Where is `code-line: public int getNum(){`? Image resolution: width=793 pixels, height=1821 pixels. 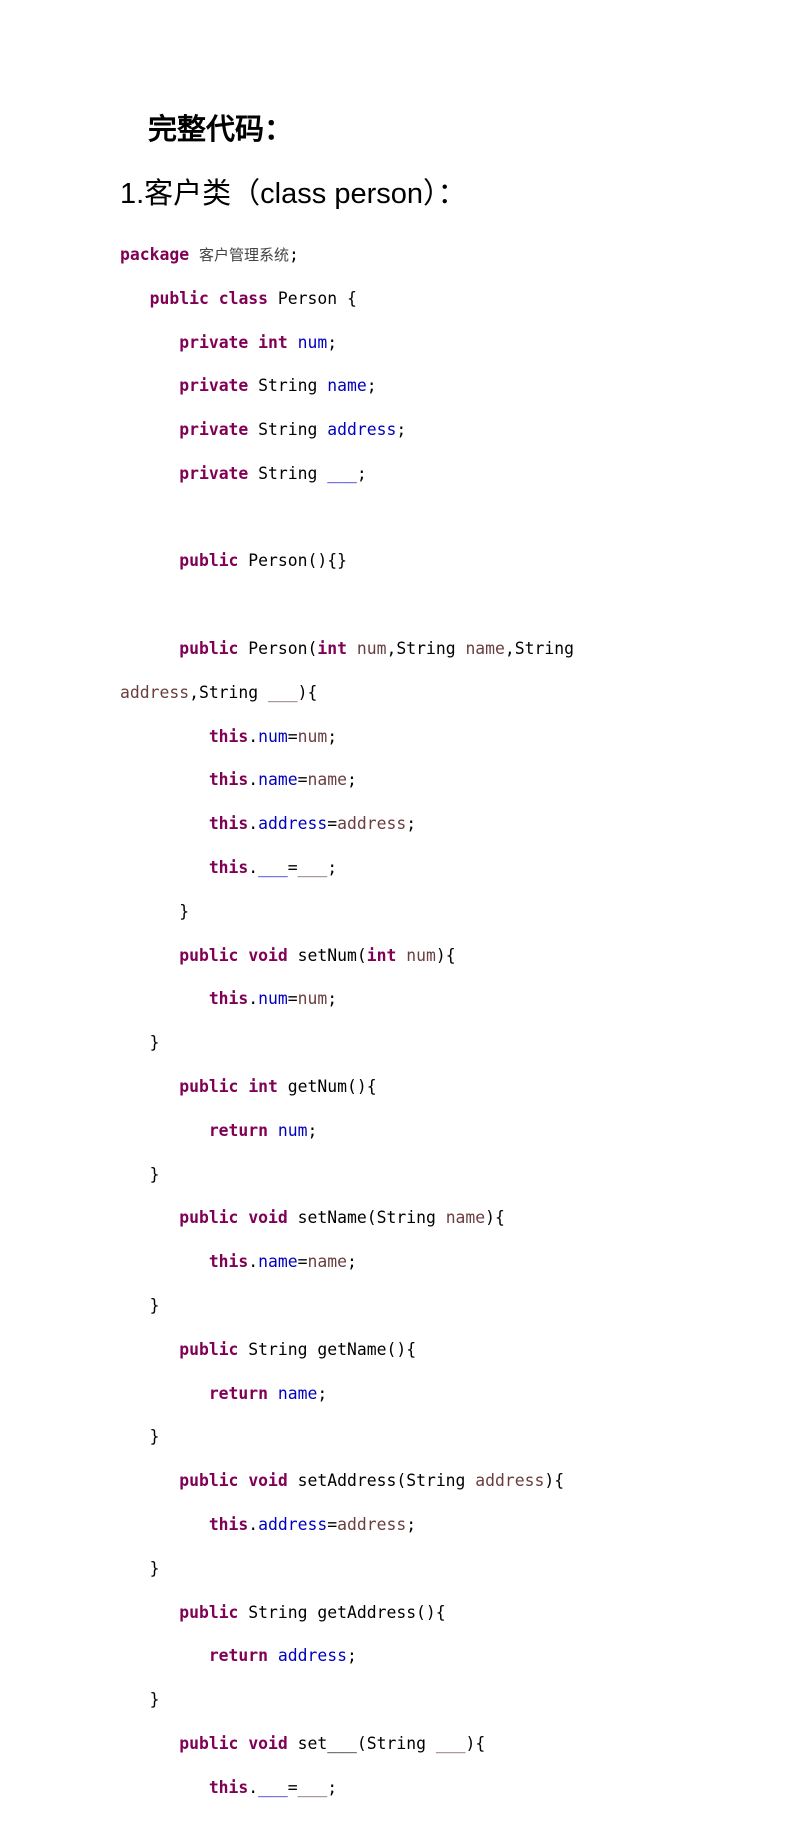 code-line: public int getNum(){ is located at coordinates (278, 1087).